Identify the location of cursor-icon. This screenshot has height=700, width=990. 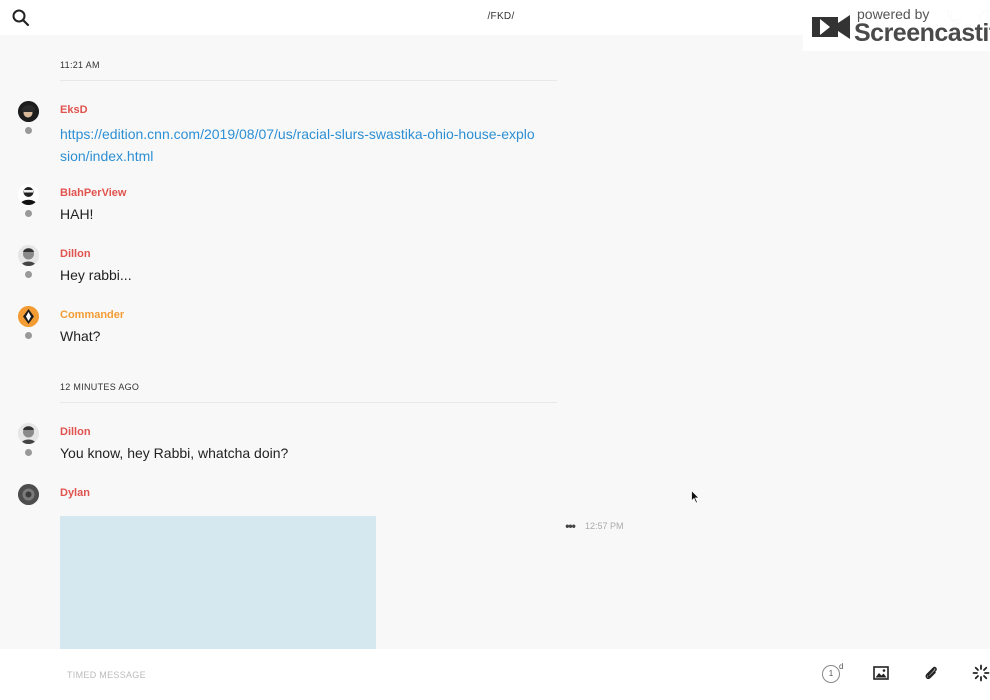
(695, 497).